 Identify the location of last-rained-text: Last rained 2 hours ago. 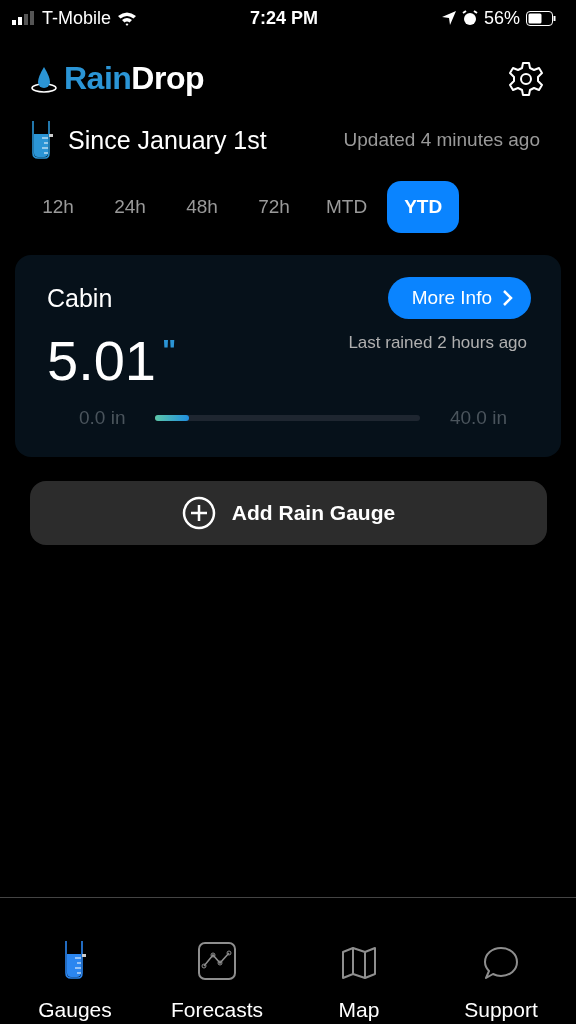
(438, 343).